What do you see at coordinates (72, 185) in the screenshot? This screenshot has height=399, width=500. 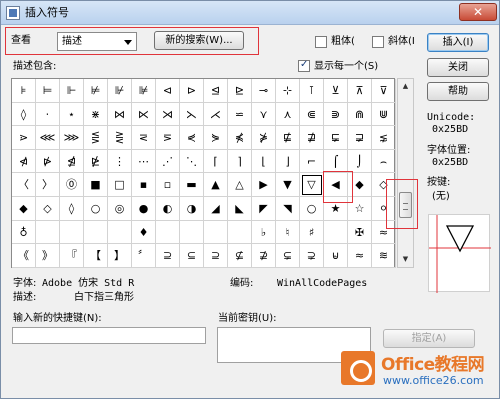 I see `symbol-cell: ⓪` at bounding box center [72, 185].